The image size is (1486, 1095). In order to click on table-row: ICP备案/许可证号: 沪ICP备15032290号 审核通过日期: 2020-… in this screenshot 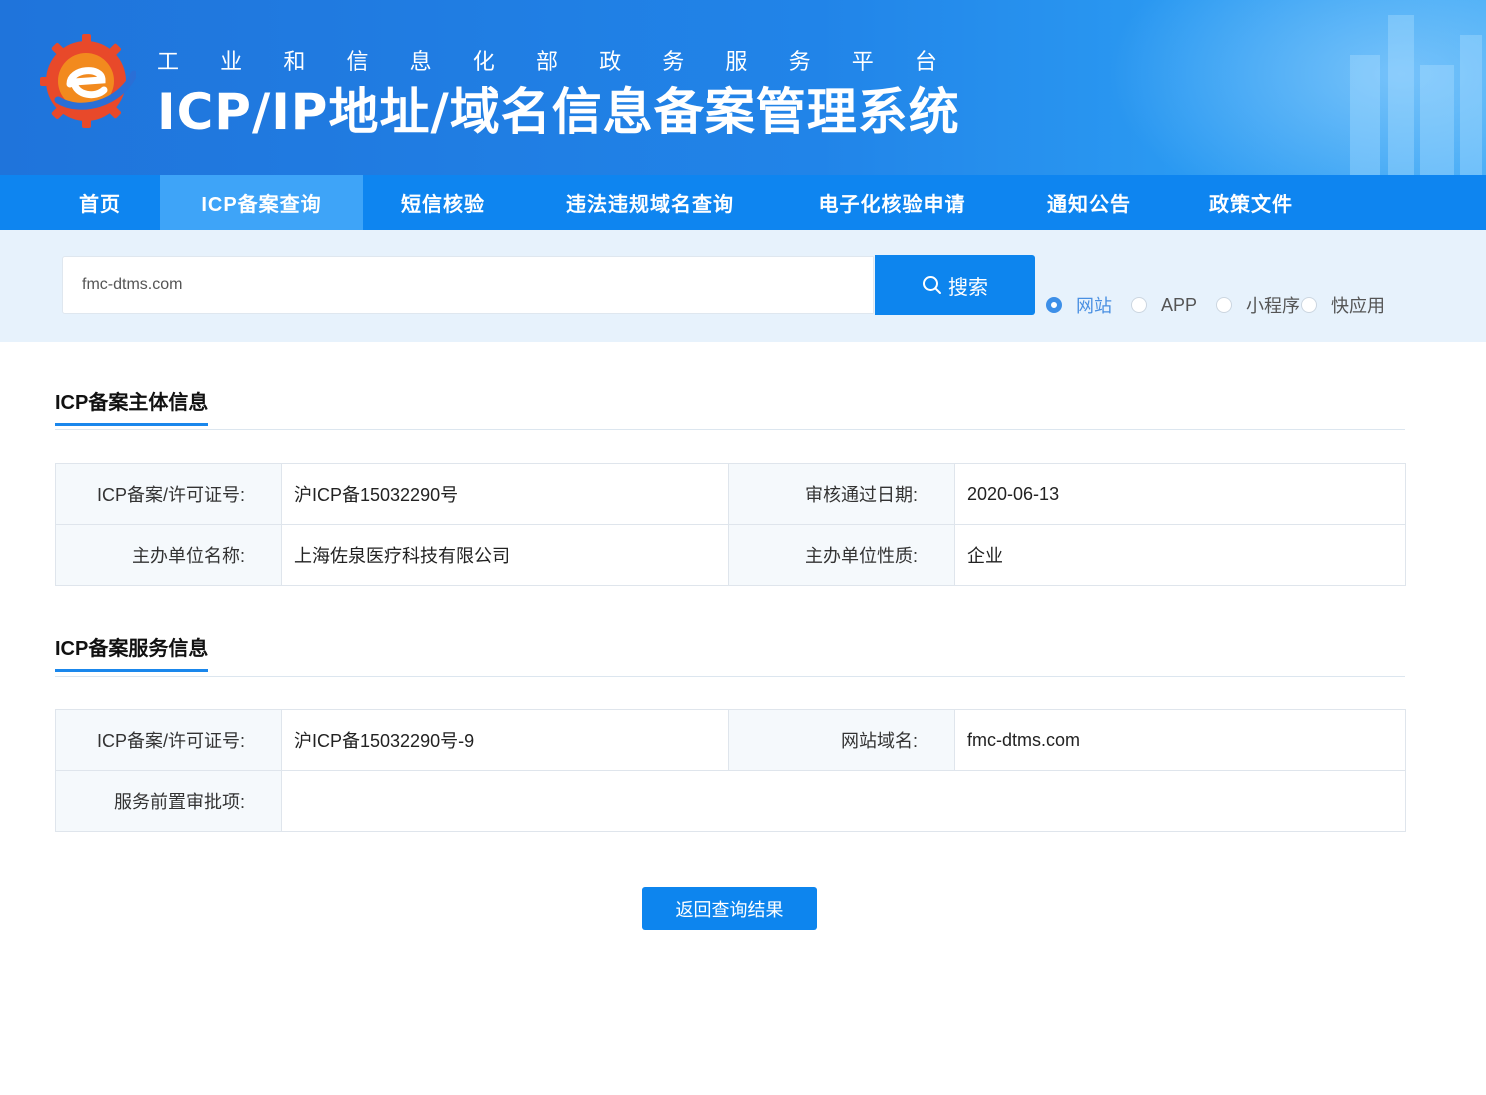, I will do `click(730, 494)`.